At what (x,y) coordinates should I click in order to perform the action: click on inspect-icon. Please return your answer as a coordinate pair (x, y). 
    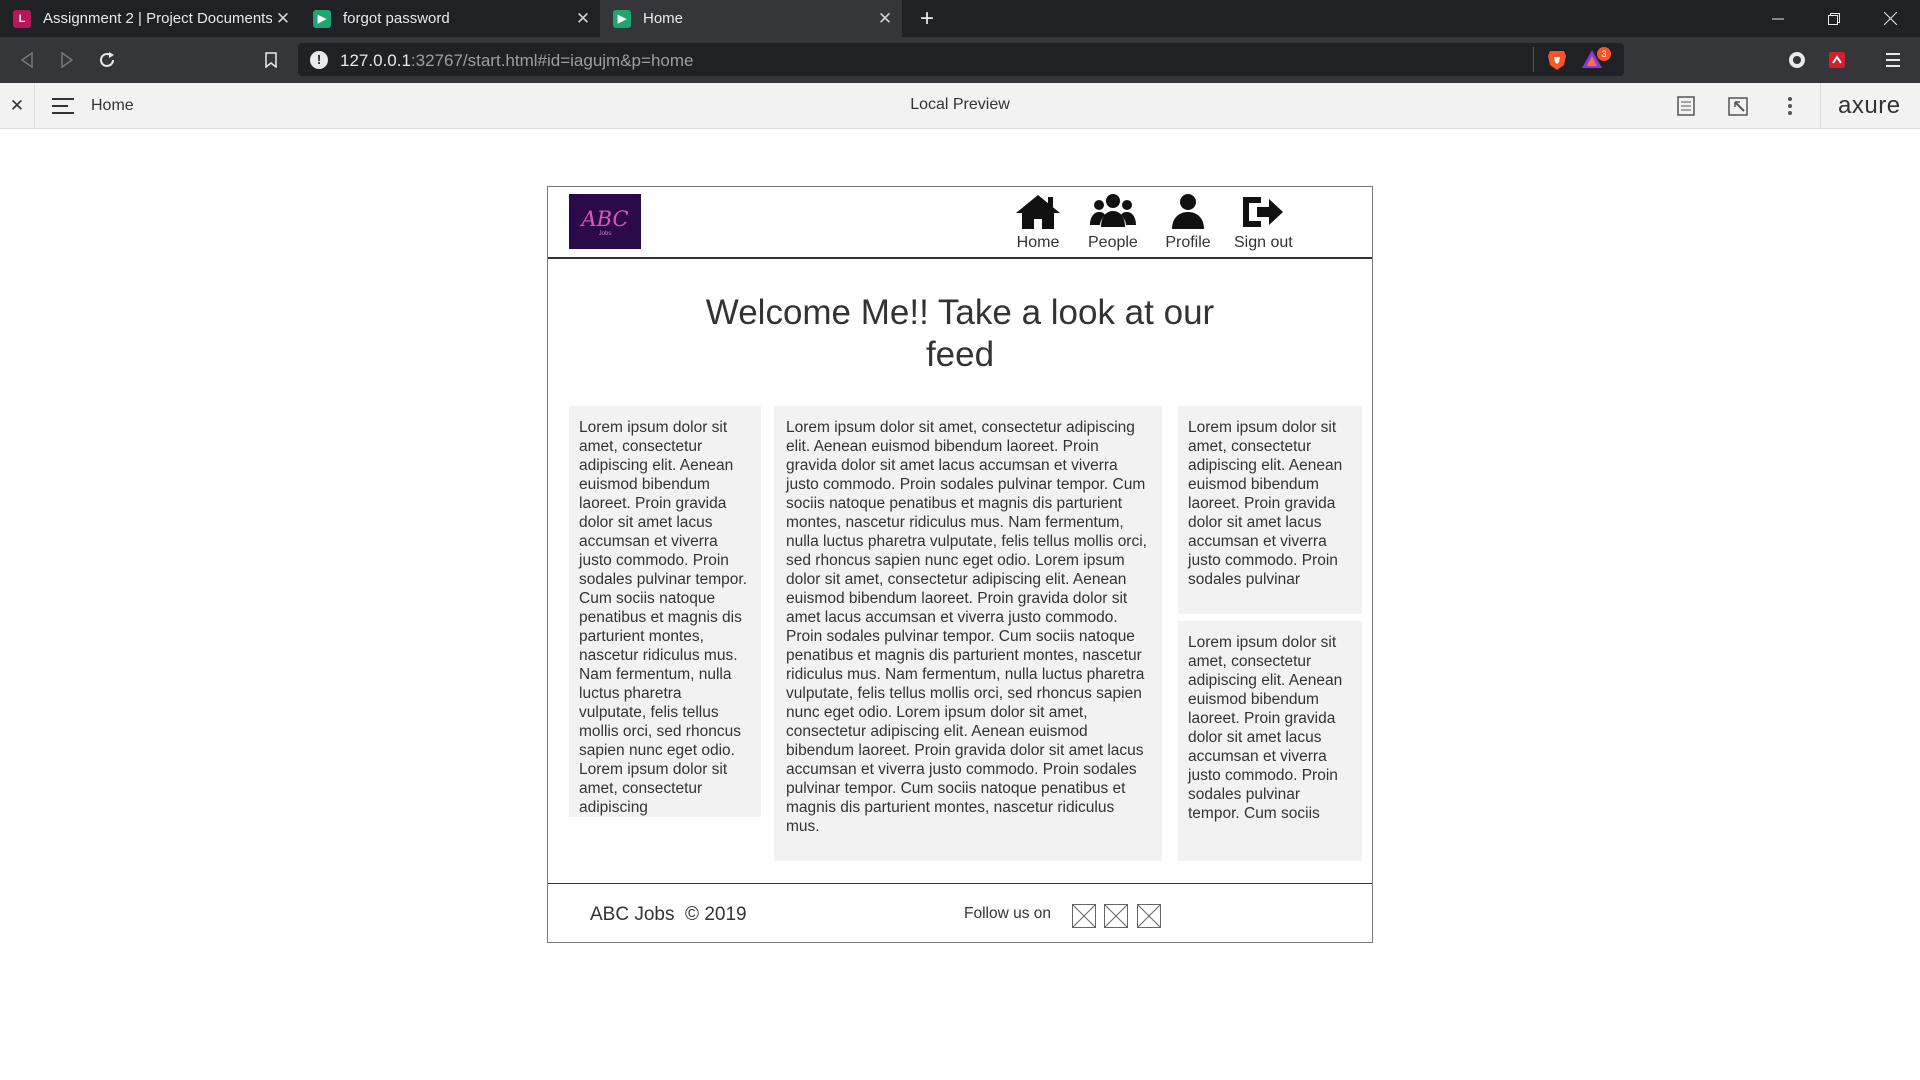
    Looking at the image, I should click on (1738, 106).